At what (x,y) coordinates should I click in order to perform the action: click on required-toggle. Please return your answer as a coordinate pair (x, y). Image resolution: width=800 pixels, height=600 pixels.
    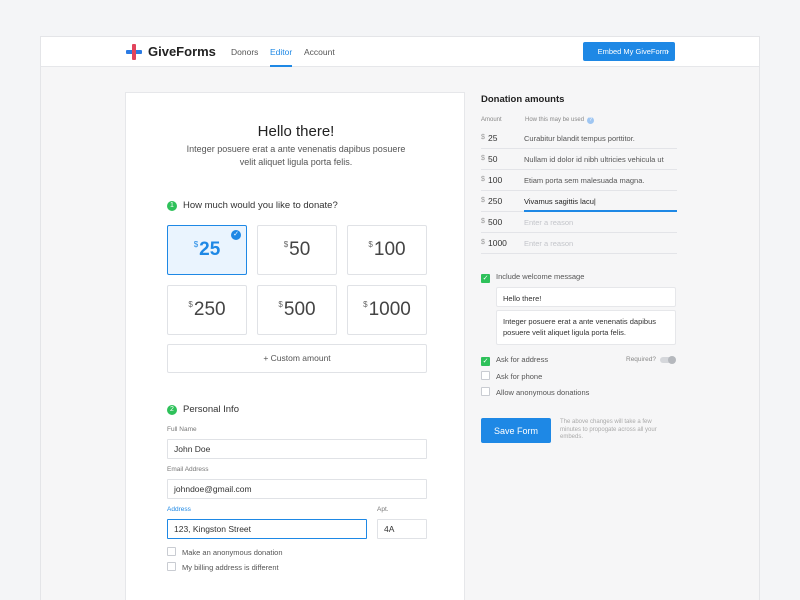
    Looking at the image, I should click on (668, 360).